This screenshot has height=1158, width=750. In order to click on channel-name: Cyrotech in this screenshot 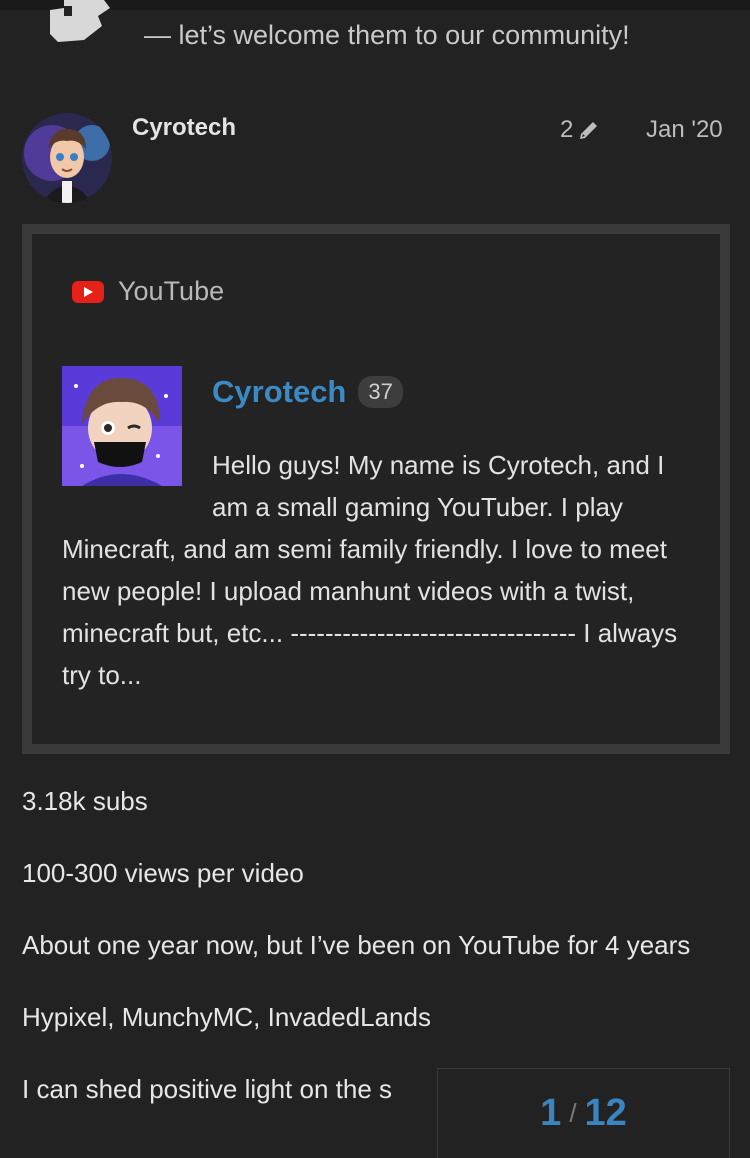, I will do `click(279, 392)`.